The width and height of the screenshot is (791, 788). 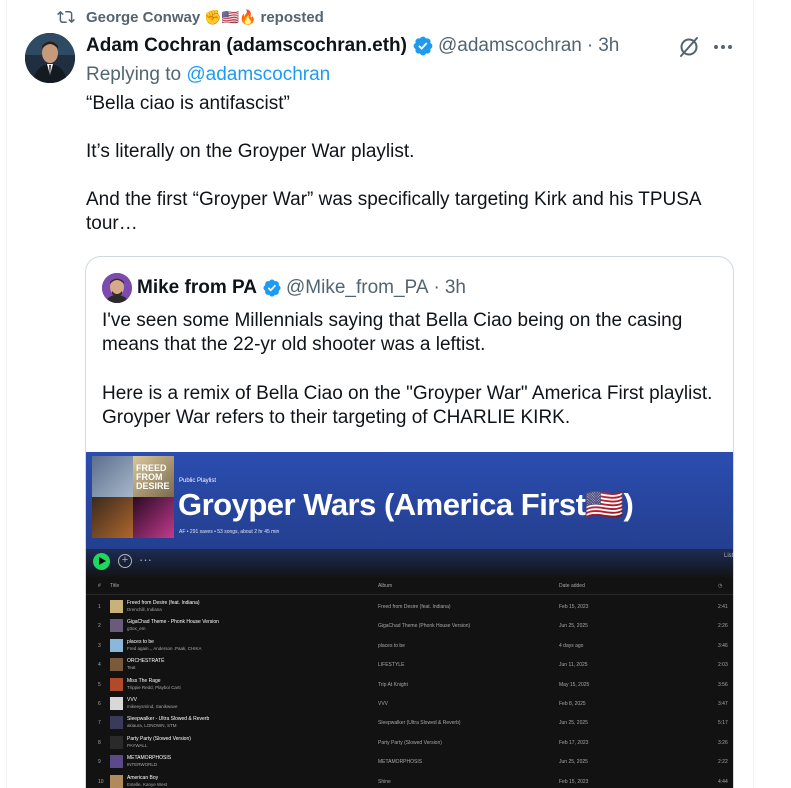 I want to click on track-date-added: Feb 15, 2023, so click(x=574, y=781).